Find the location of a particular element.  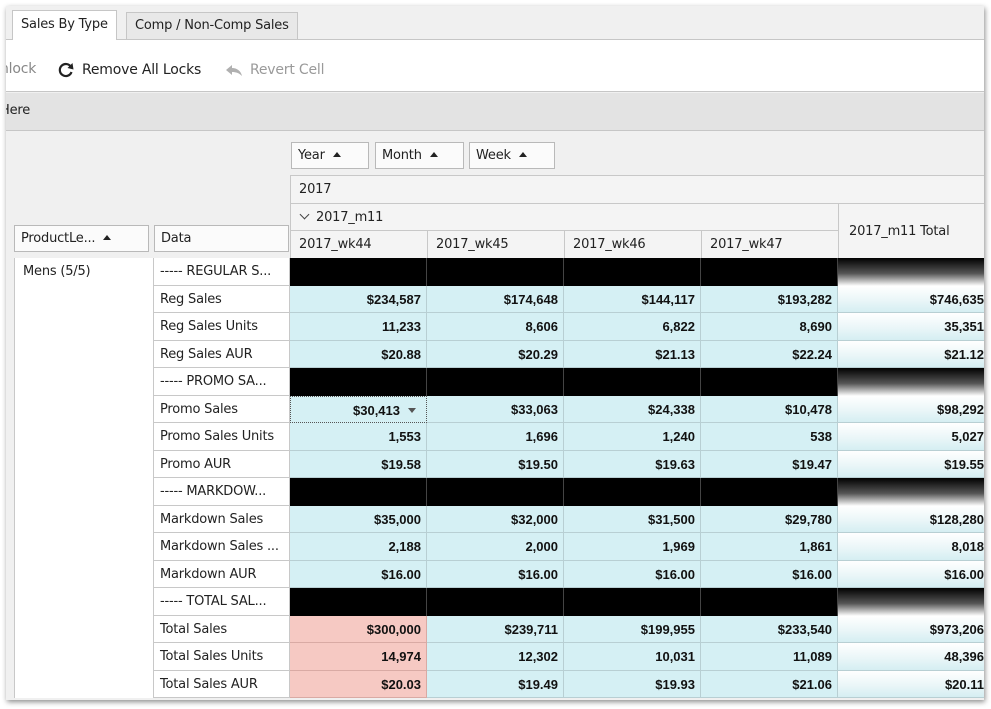

value-cell: $31,500 is located at coordinates (632, 519).